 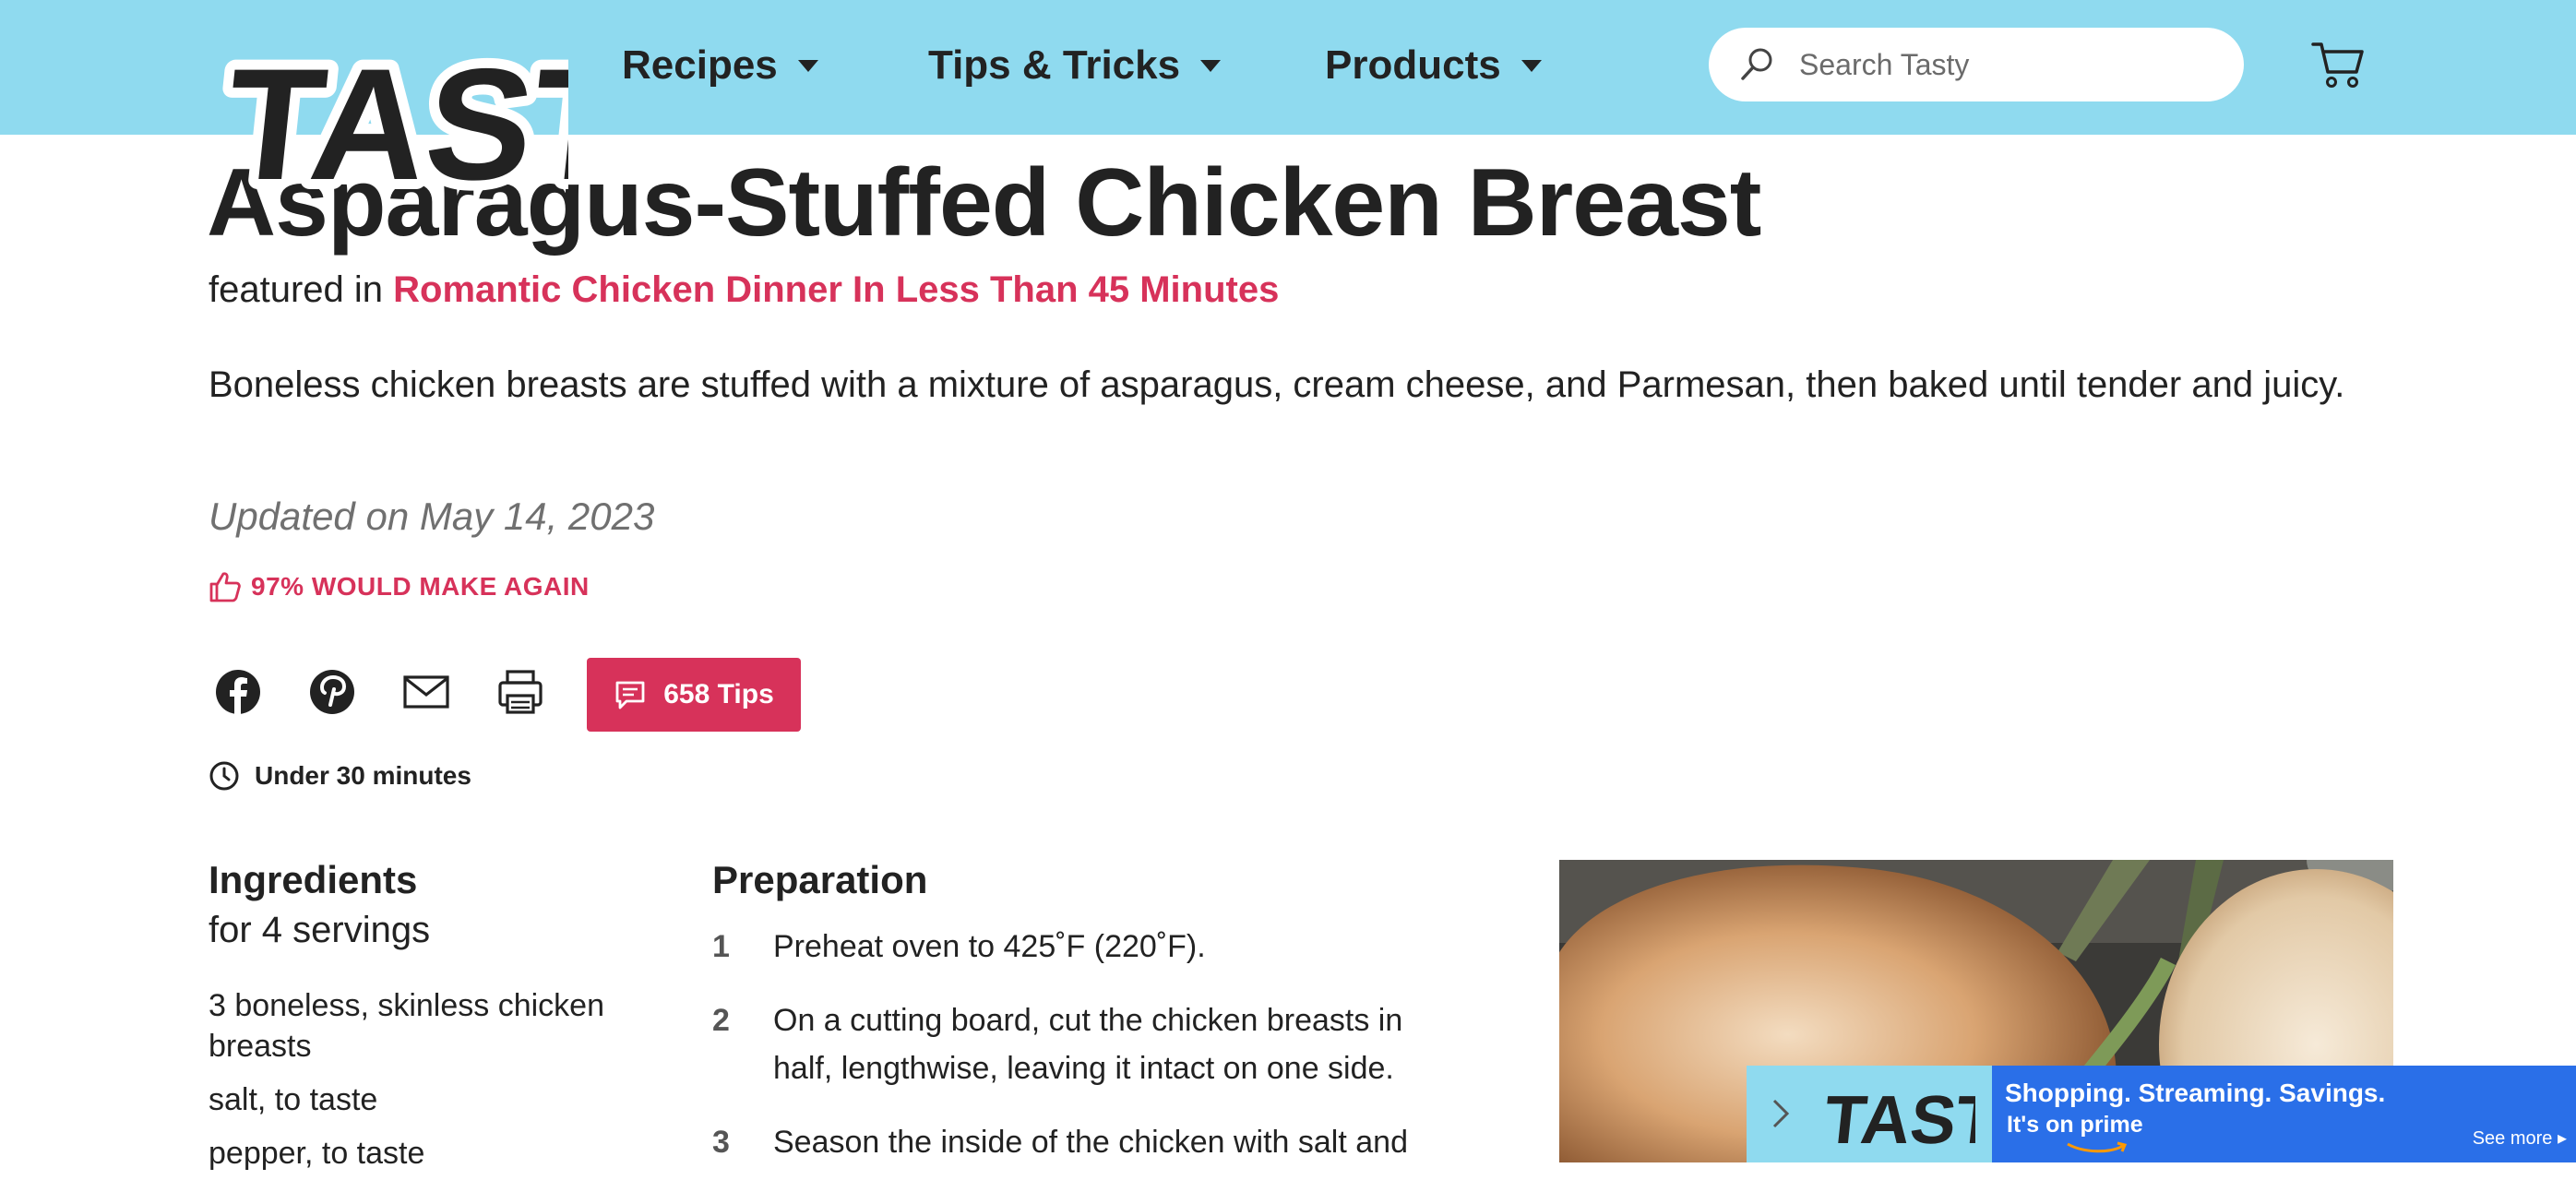 What do you see at coordinates (1781, 1113) in the screenshot?
I see `chevron-right-icon` at bounding box center [1781, 1113].